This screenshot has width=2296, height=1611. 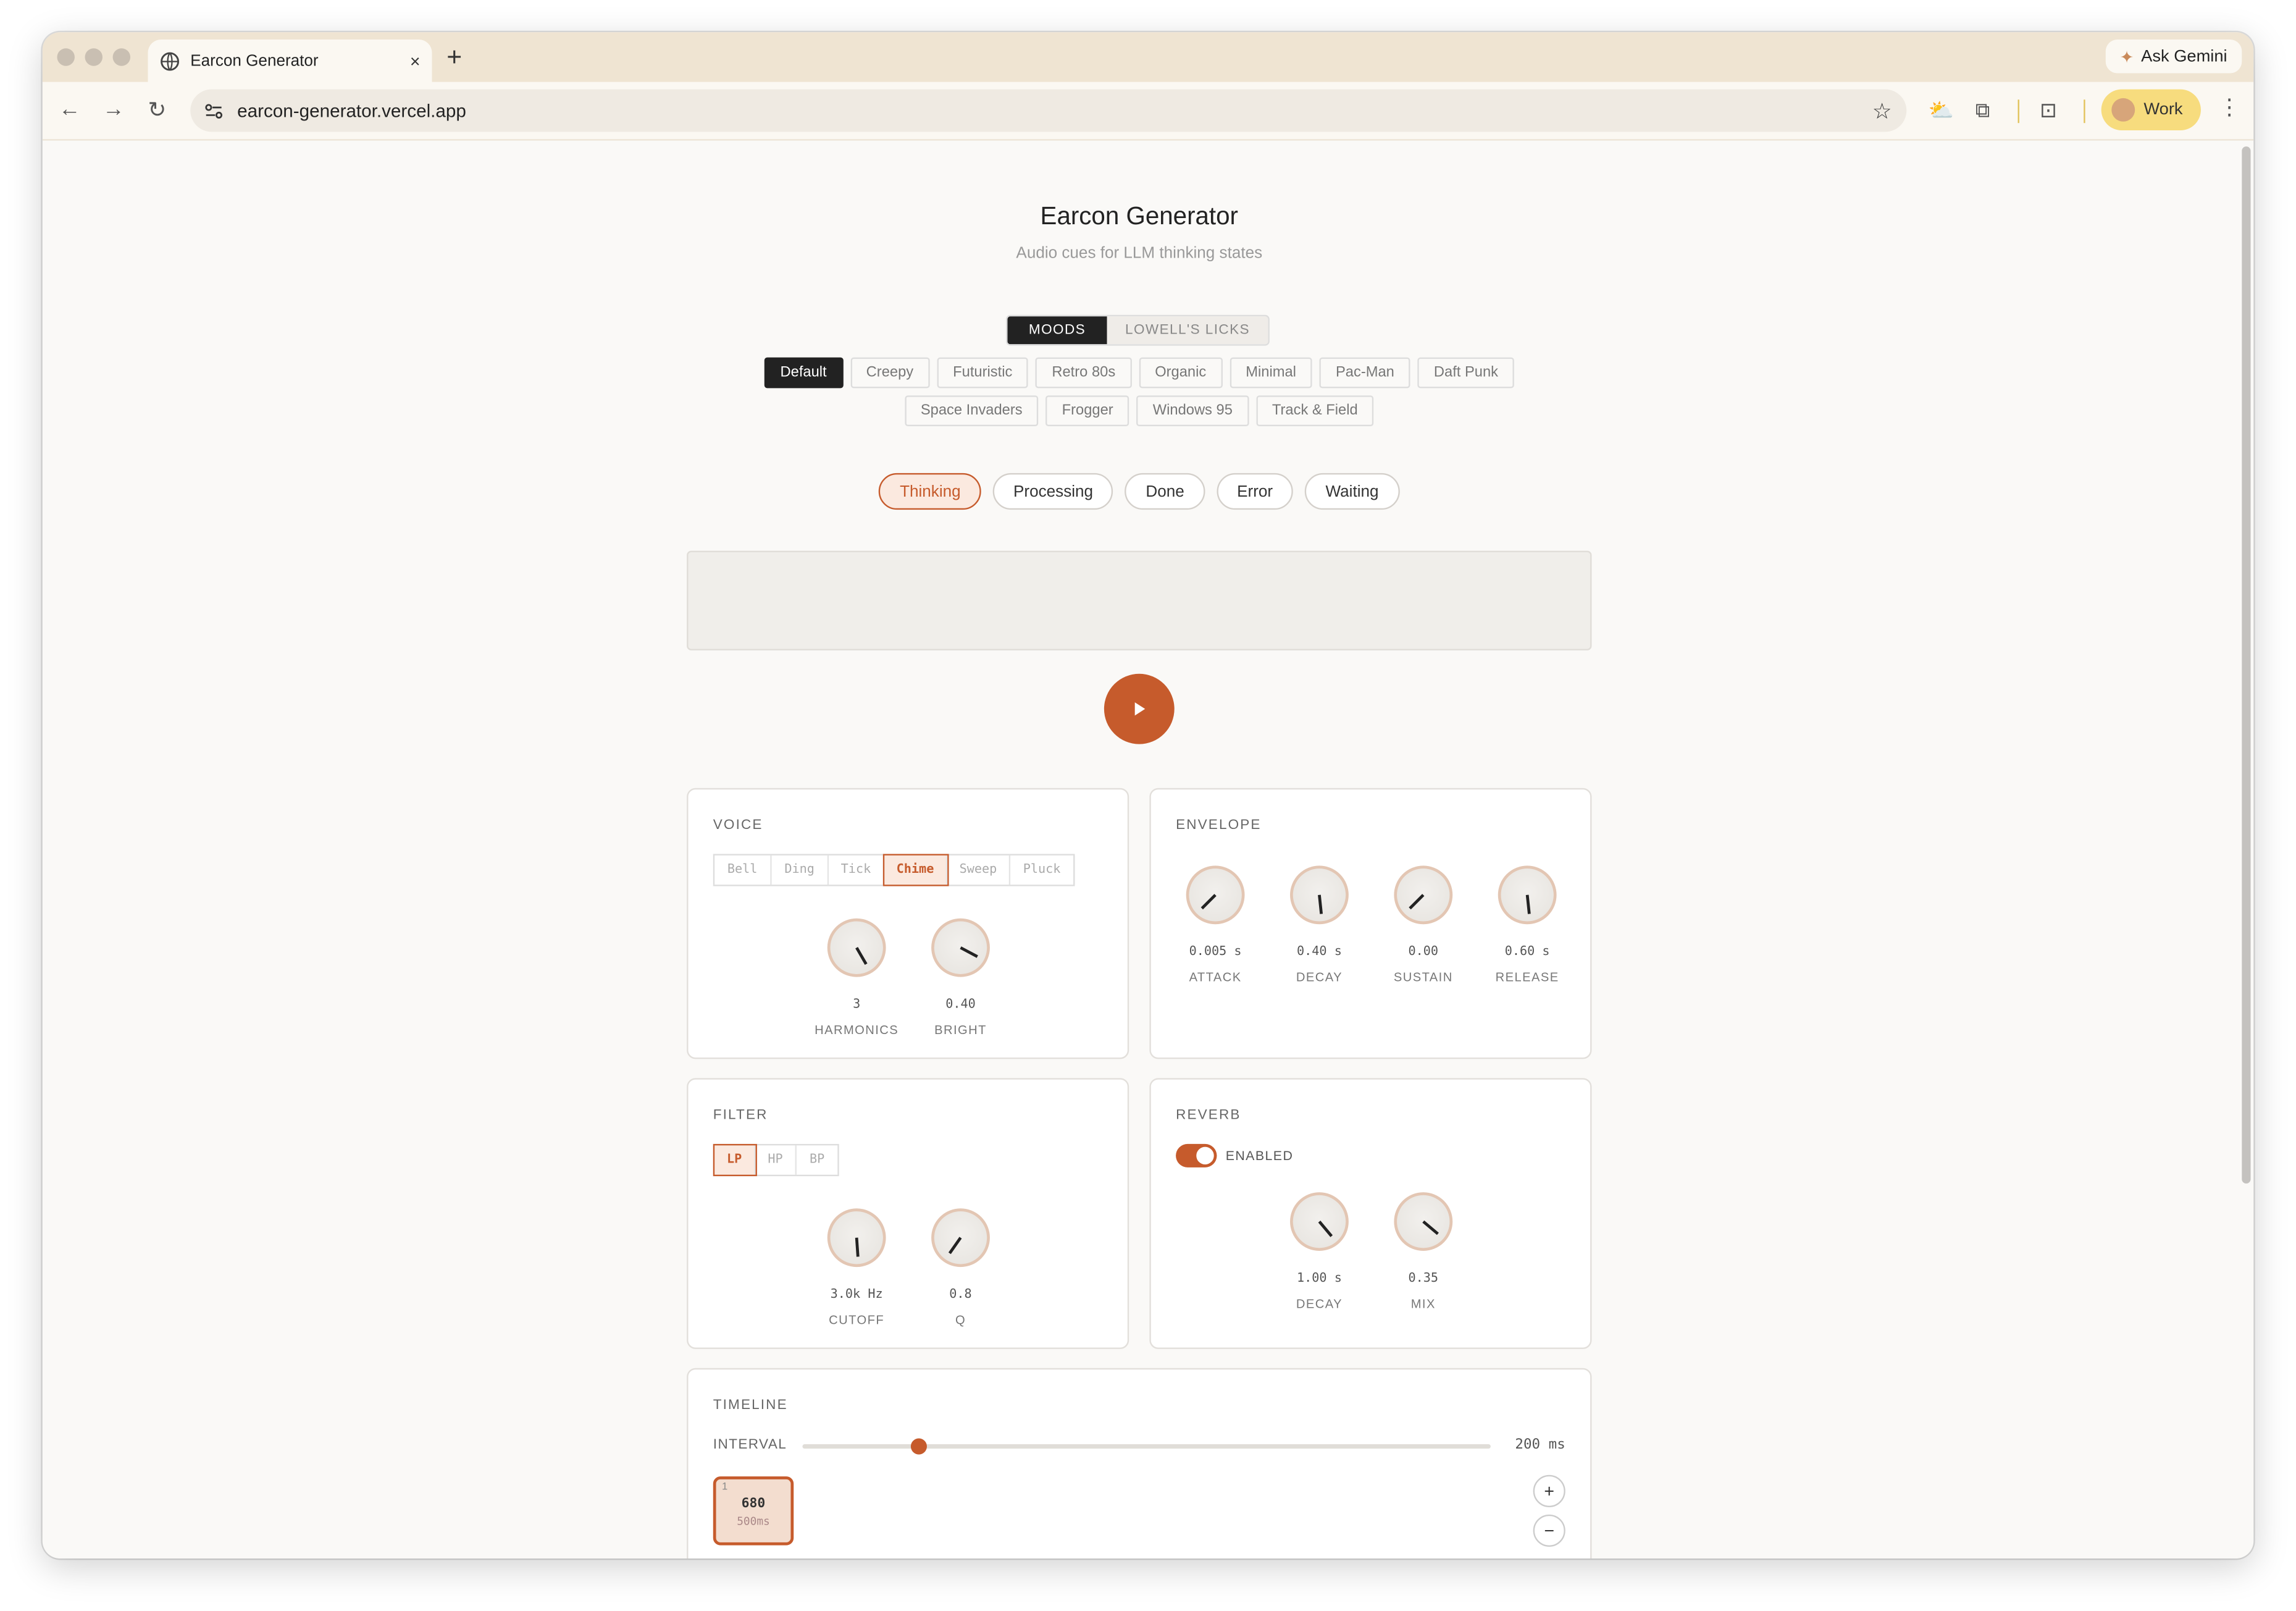 What do you see at coordinates (1140, 600) in the screenshot?
I see `waveform-display` at bounding box center [1140, 600].